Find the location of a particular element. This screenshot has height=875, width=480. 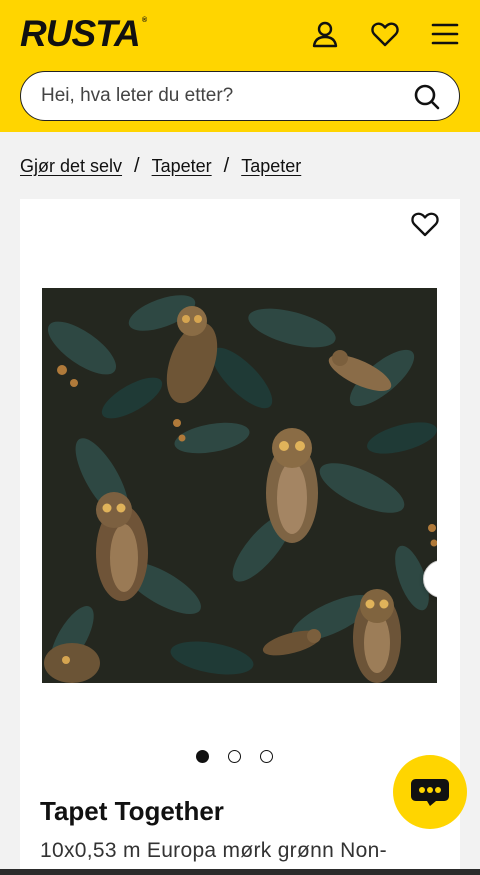

breadcrumb: Gjør det selv / Tapeter / Tapeter is located at coordinates (160, 166).